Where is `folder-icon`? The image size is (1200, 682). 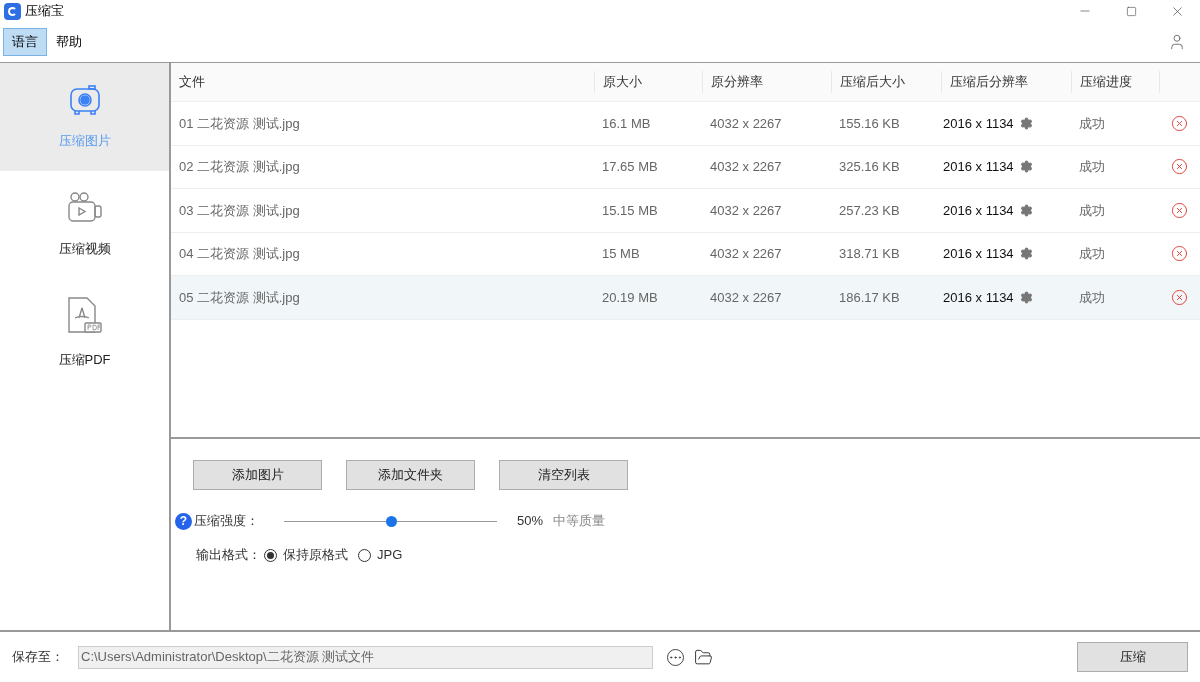
folder-icon is located at coordinates (703, 657).